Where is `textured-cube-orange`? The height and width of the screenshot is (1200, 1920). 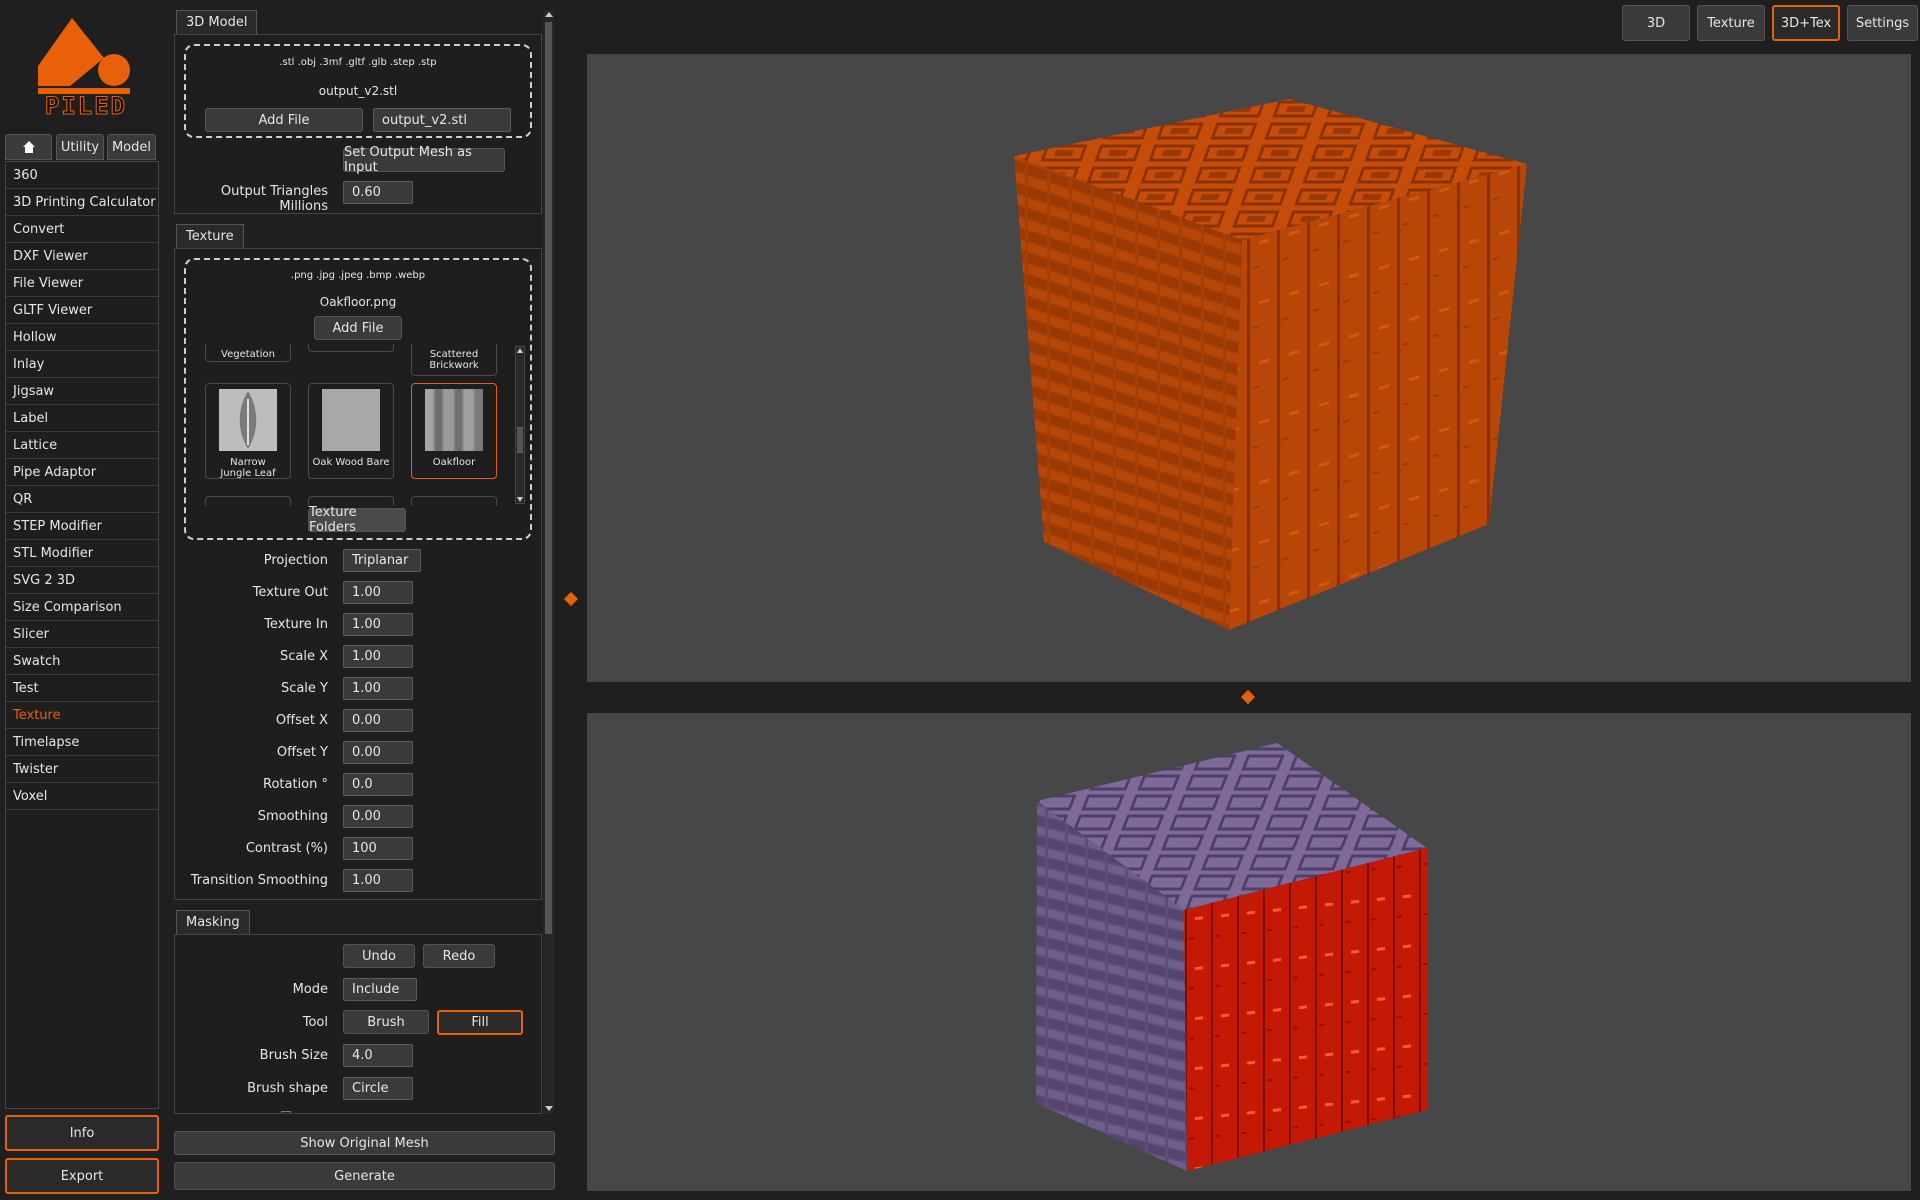
textured-cube-orange is located at coordinates (1270, 364).